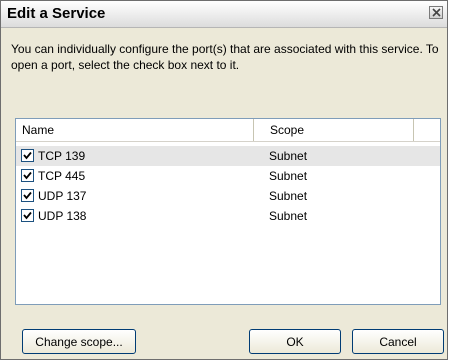 The width and height of the screenshot is (450, 362). I want to click on list-item: TCP 445 Subnet, so click(228, 176).